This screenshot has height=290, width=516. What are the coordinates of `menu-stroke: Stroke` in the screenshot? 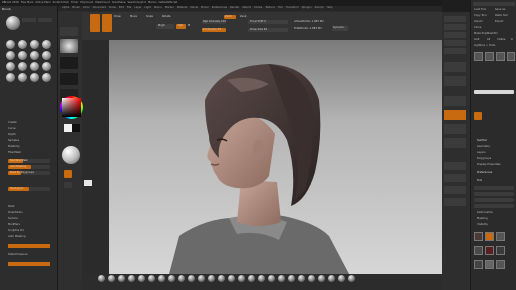 It's located at (258, 8).